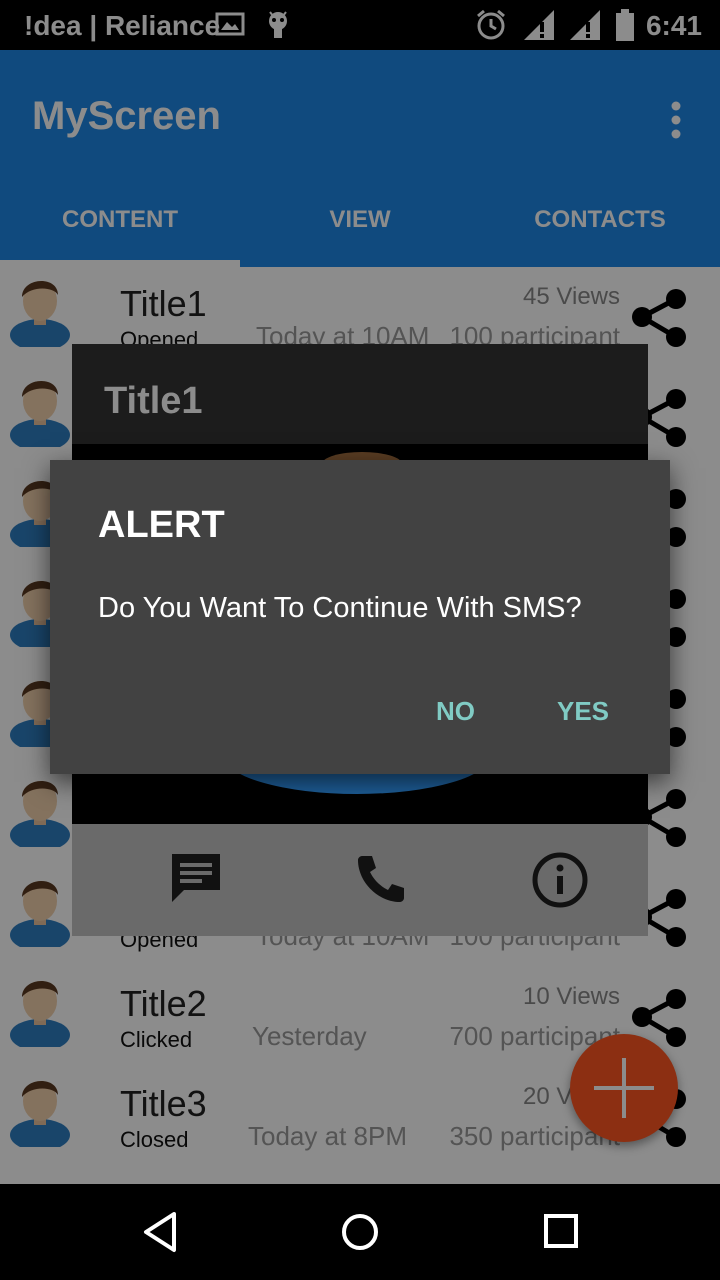  Describe the element at coordinates (380, 880) in the screenshot. I see `phone-icon` at that location.